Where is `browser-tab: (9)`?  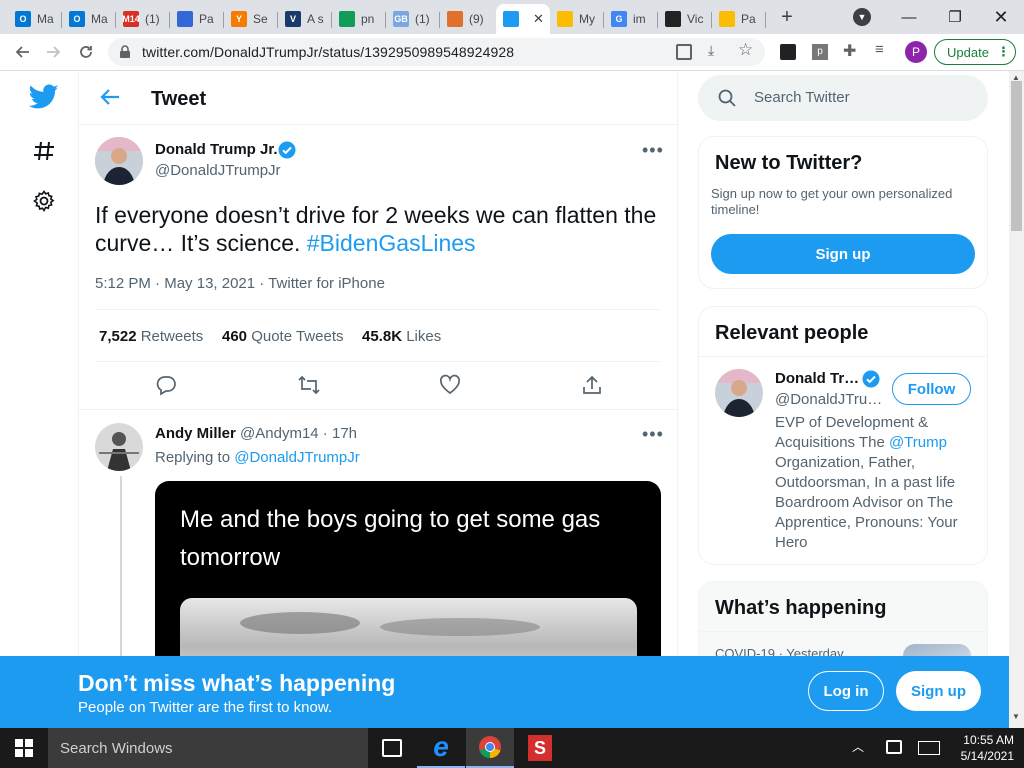
browser-tab: (9) is located at coordinates (467, 19).